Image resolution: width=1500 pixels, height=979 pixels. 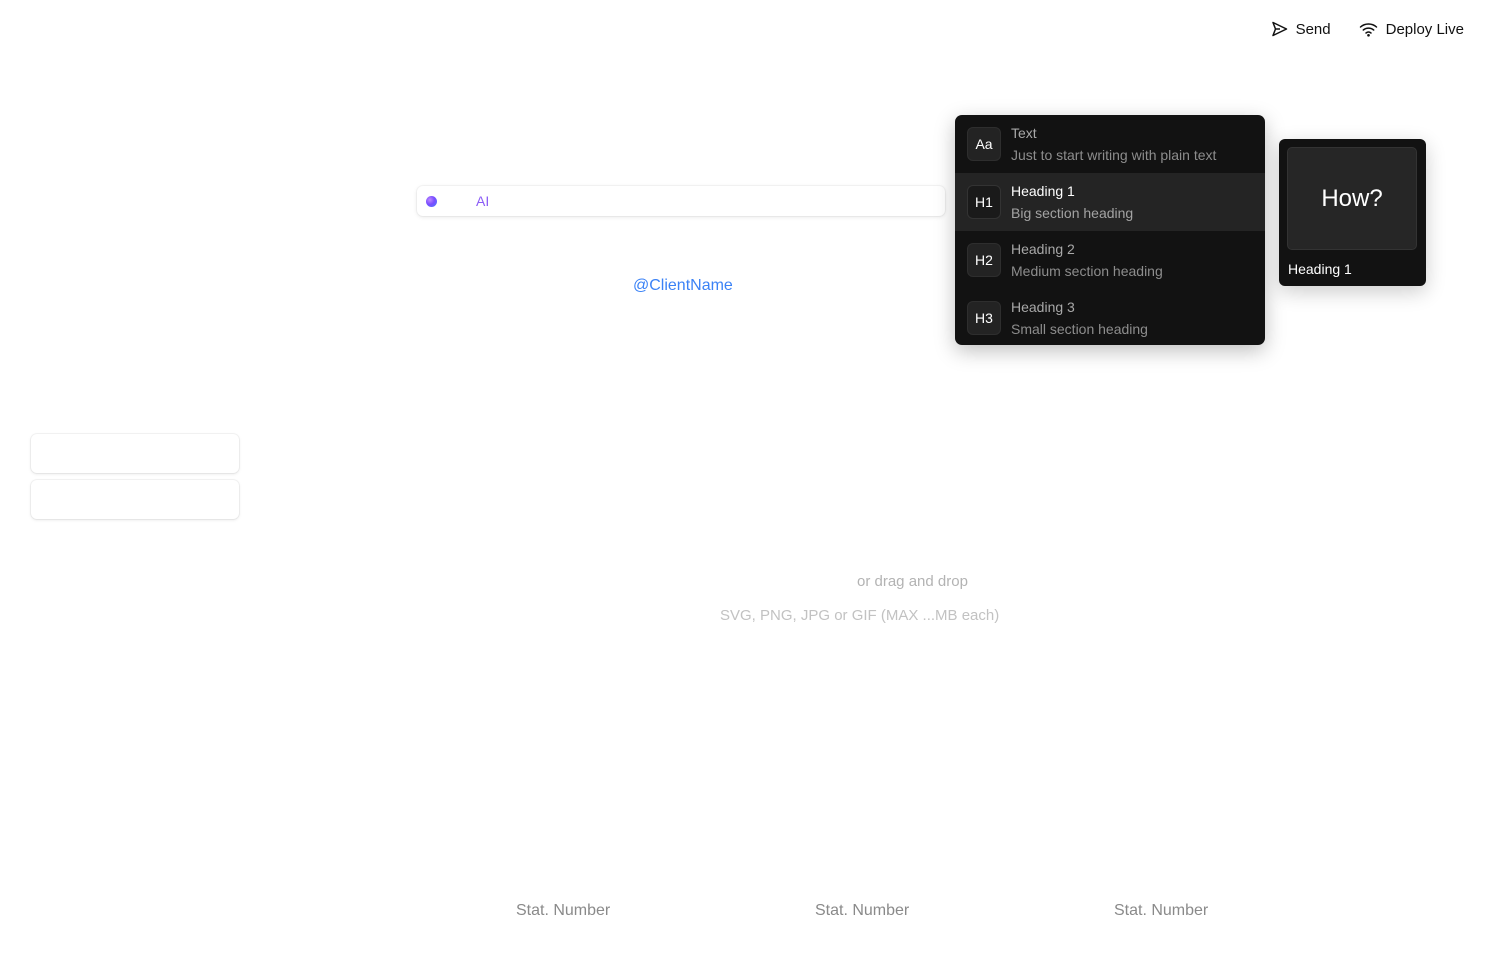 What do you see at coordinates (1024, 133) in the screenshot?
I see `menu-item-title: Text` at bounding box center [1024, 133].